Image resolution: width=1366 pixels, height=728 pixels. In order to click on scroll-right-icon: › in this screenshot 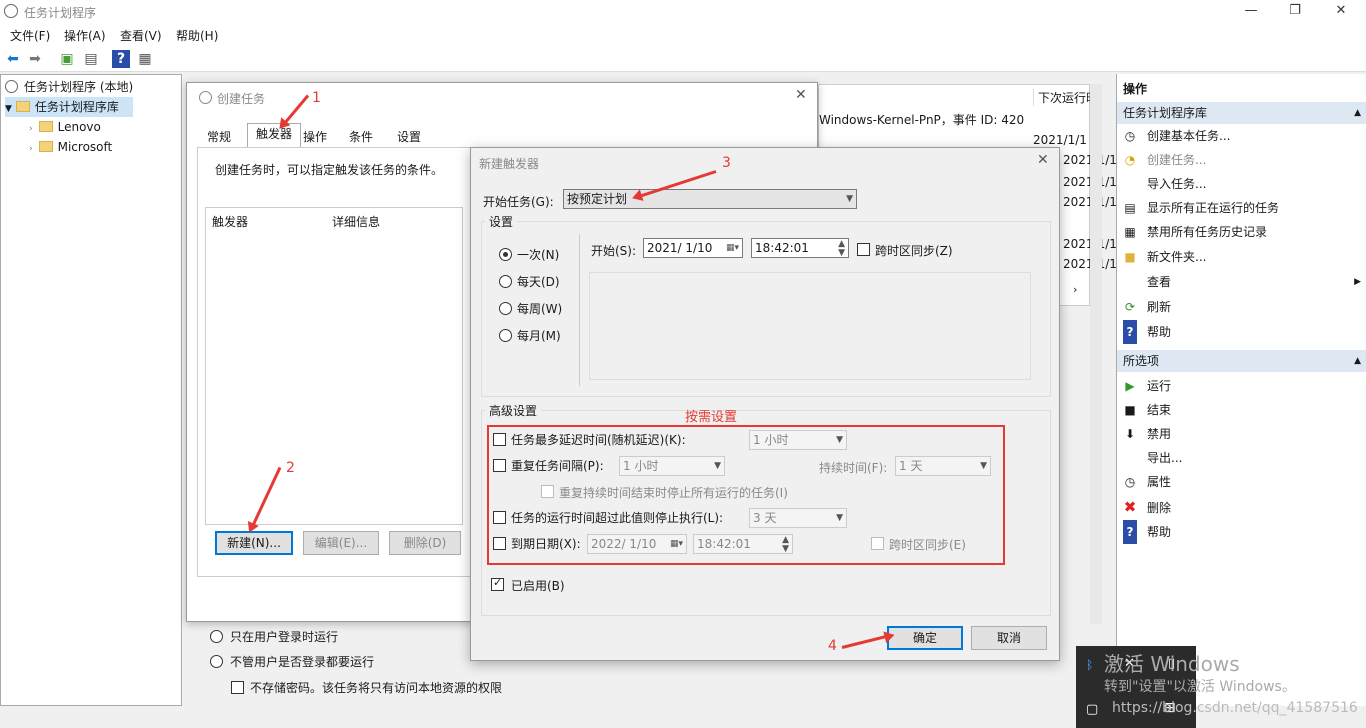, I will do `click(1075, 289)`.